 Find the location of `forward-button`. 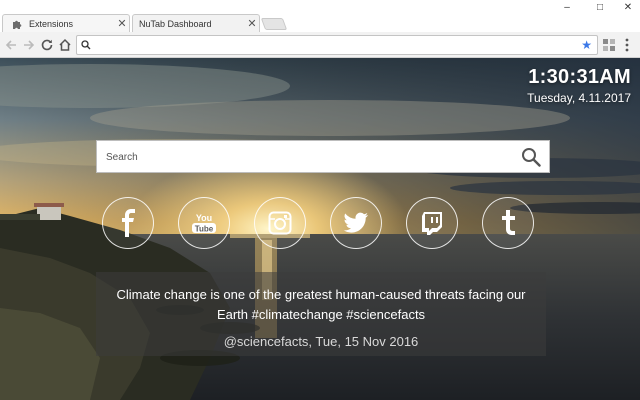

forward-button is located at coordinates (29, 45).